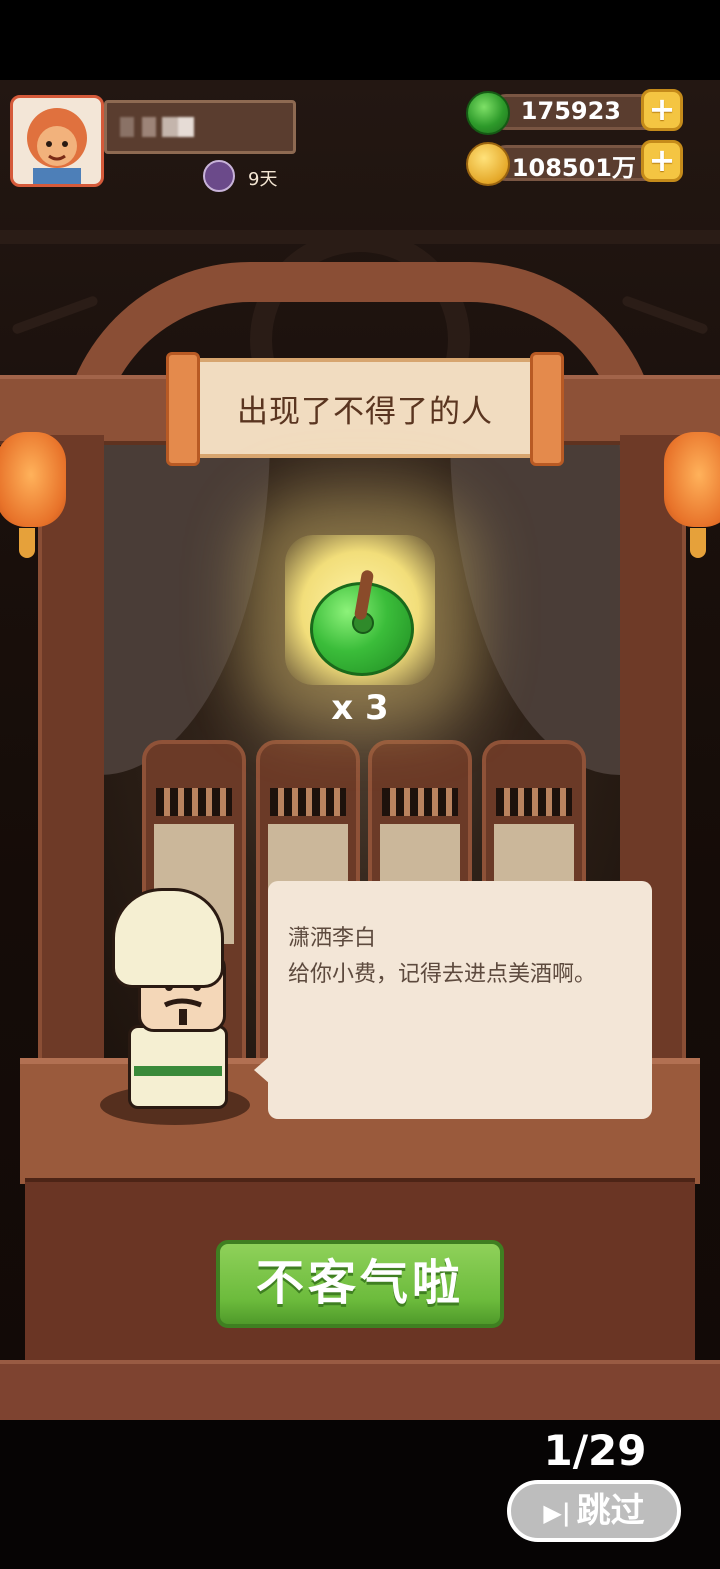  Describe the element at coordinates (488, 113) in the screenshot. I see `jade-icon` at that location.